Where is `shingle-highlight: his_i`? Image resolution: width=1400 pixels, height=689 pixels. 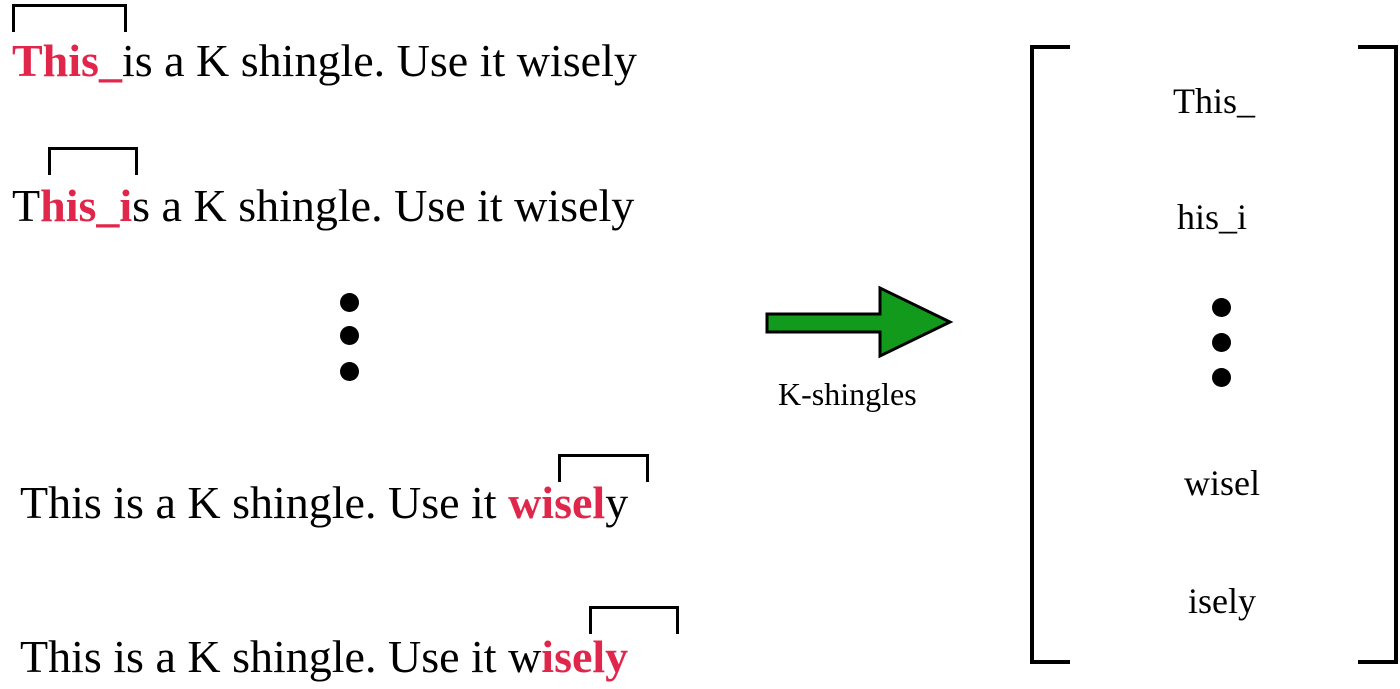 shingle-highlight: his_i is located at coordinates (86, 205).